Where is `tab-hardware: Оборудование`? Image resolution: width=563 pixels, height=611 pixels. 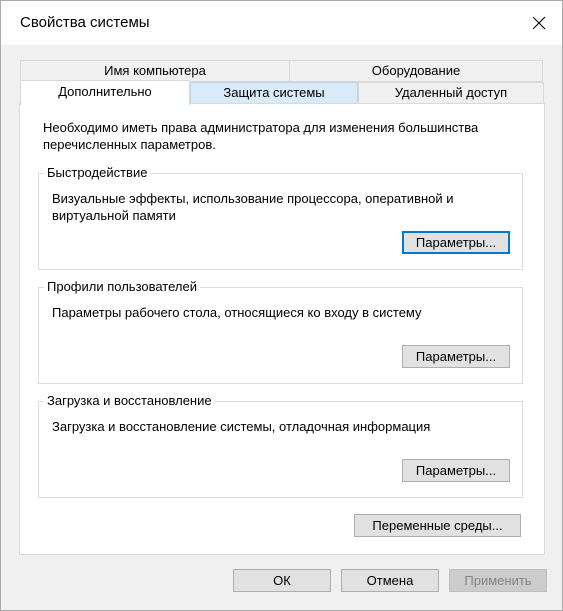 tab-hardware: Оборудование is located at coordinates (416, 71).